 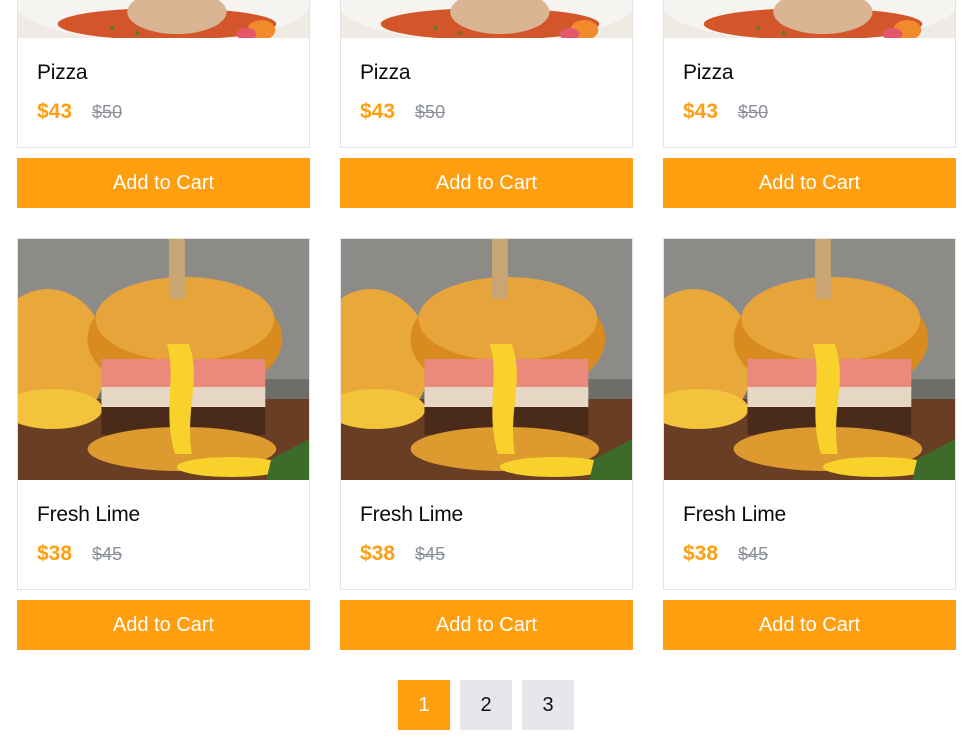 I want to click on pagination: 1 2 3, so click(x=486, y=705).